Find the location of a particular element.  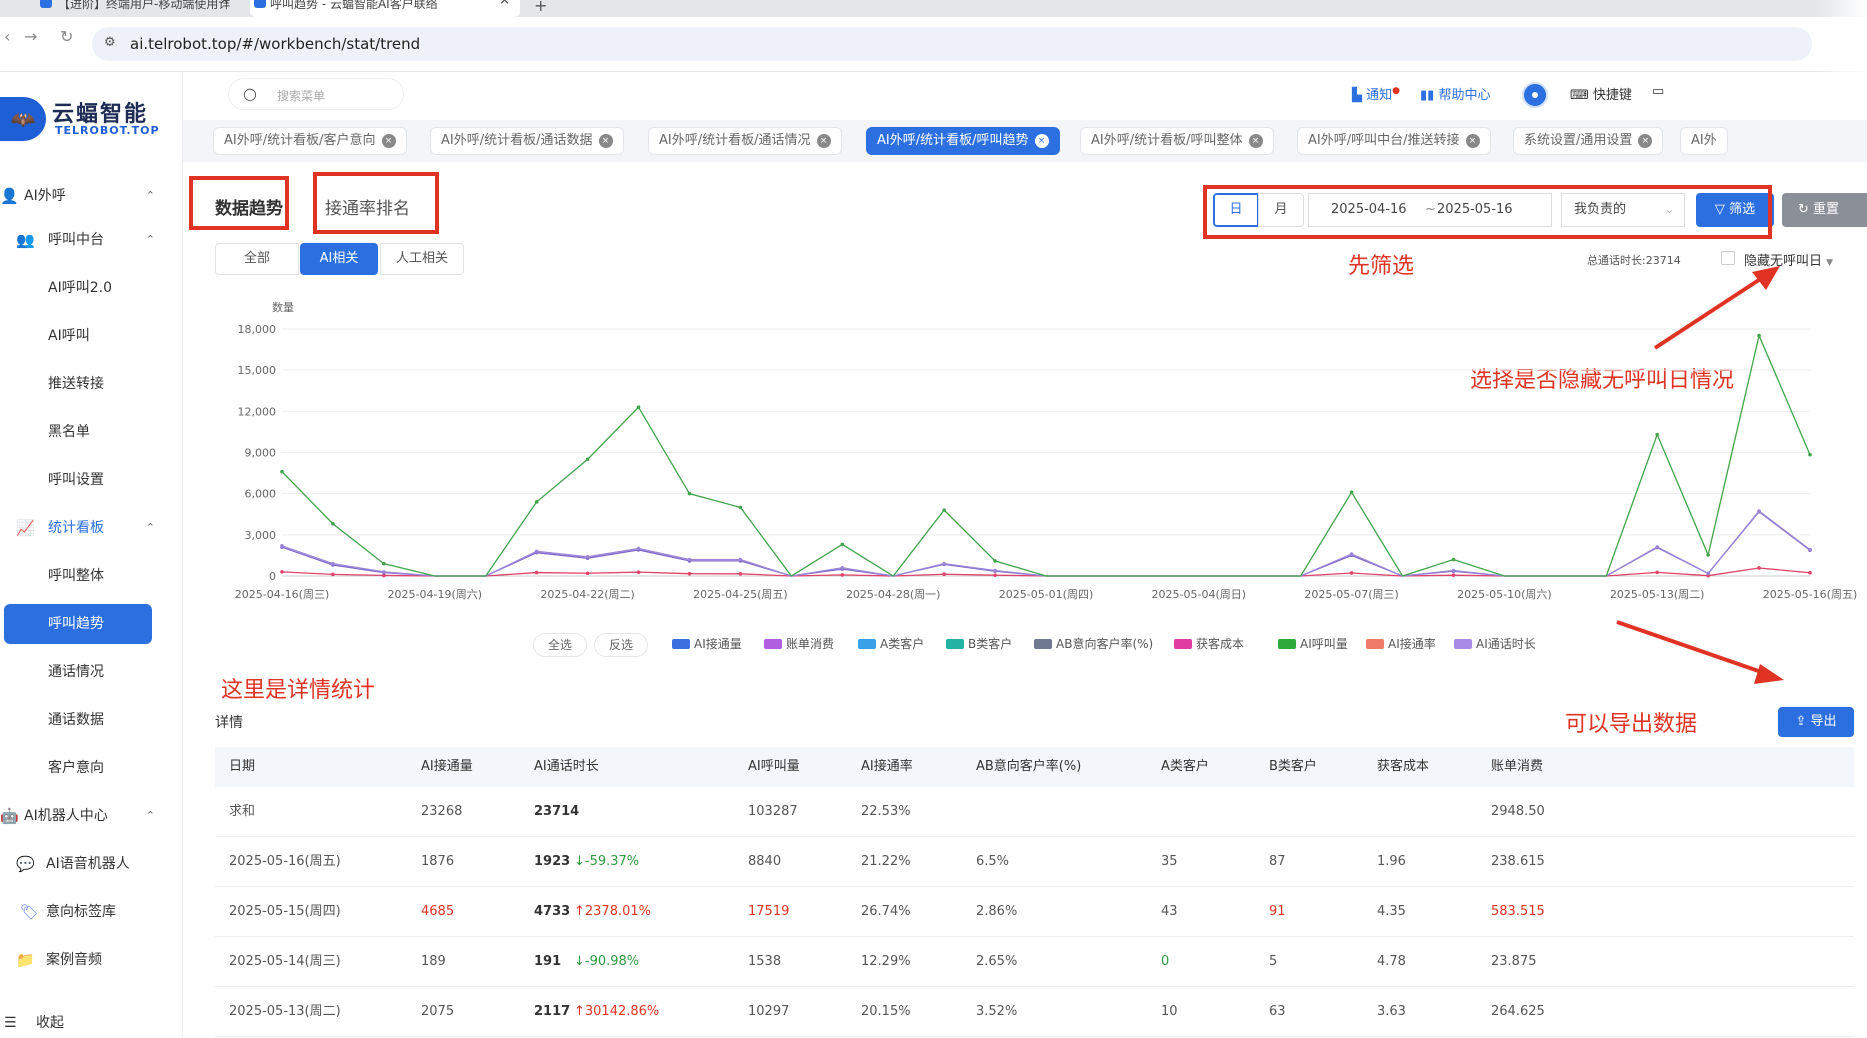

table-cell: 22.53% is located at coordinates (886, 811).